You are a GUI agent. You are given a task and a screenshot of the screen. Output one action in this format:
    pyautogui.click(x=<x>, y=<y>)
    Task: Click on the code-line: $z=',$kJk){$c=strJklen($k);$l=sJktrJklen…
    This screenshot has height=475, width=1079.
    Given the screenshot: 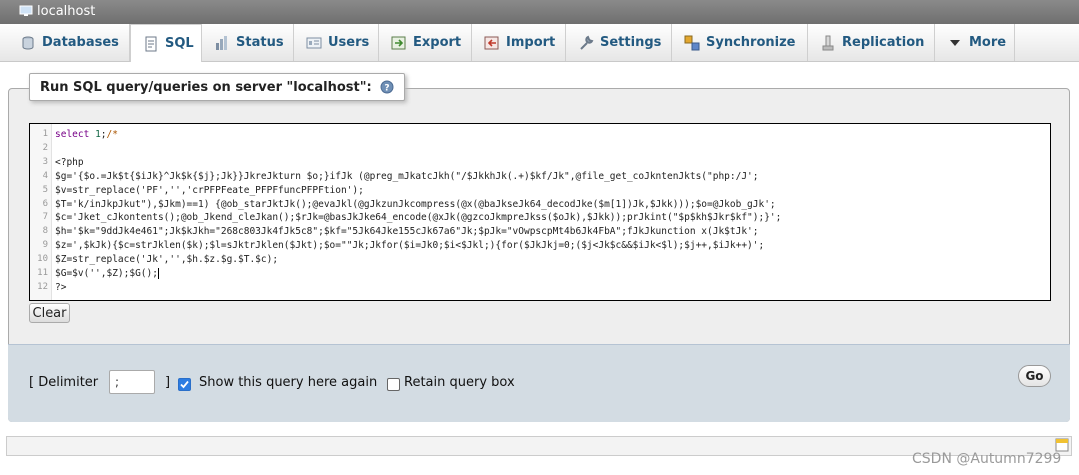 What is the action you would take?
    pyautogui.click(x=410, y=246)
    